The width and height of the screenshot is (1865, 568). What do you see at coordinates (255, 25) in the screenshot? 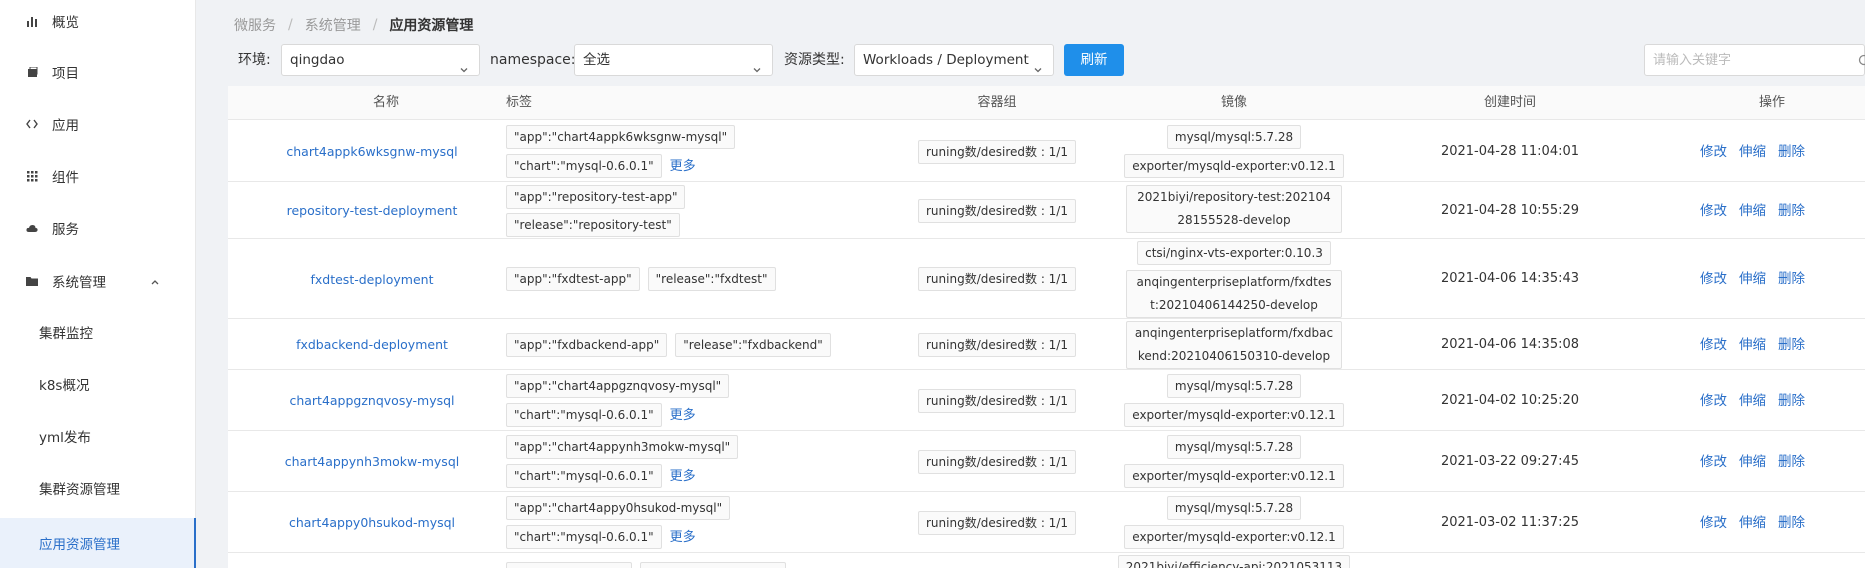
I see `breadcrumb-item-microservice: 微服务` at bounding box center [255, 25].